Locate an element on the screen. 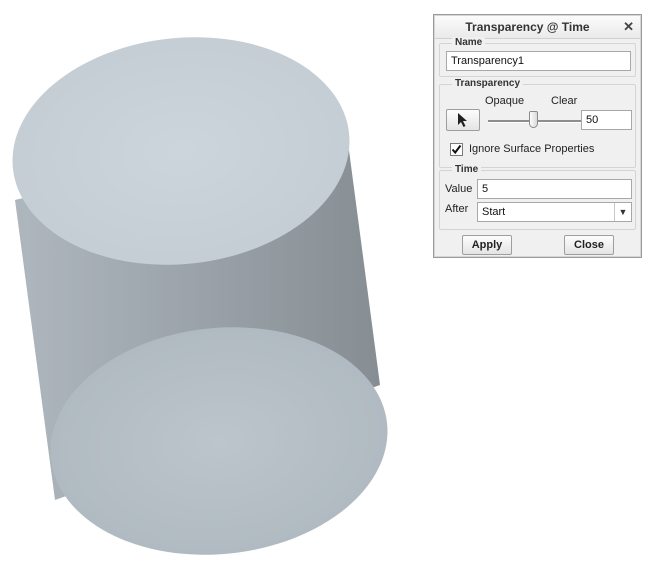  after-select: Start ▼ is located at coordinates (554, 212).